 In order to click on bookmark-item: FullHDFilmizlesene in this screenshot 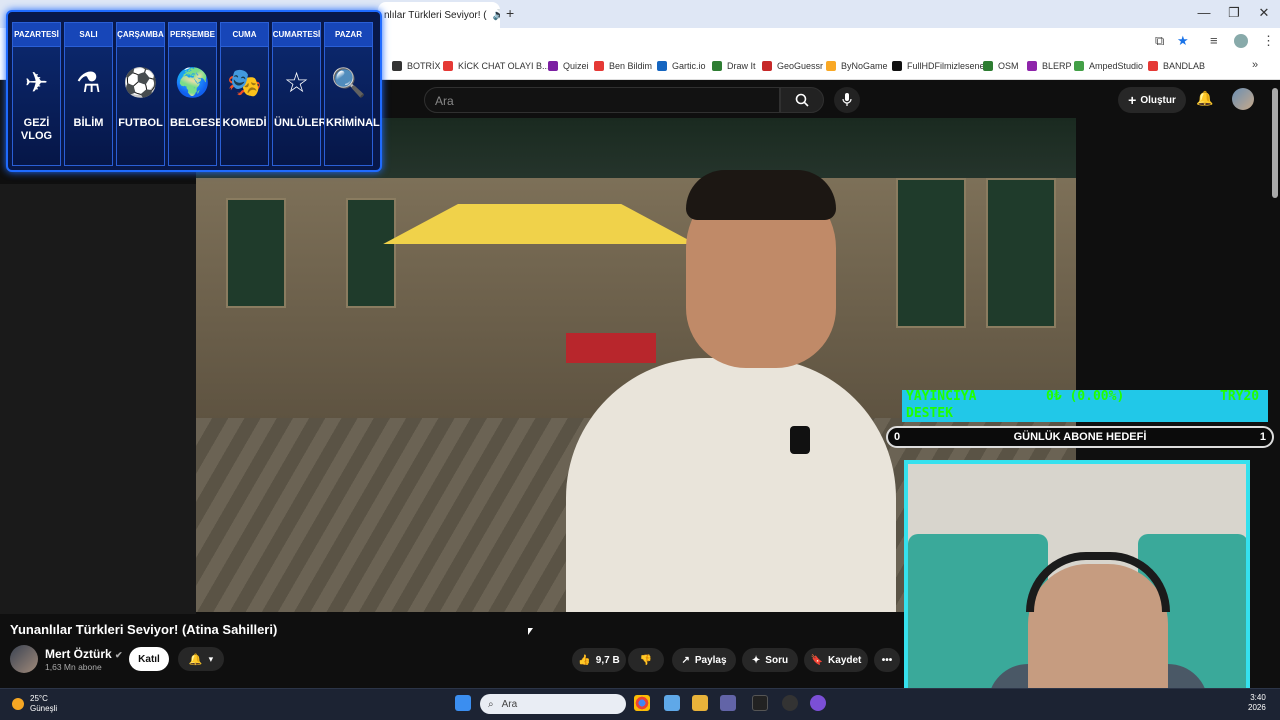, I will do `click(938, 66)`.